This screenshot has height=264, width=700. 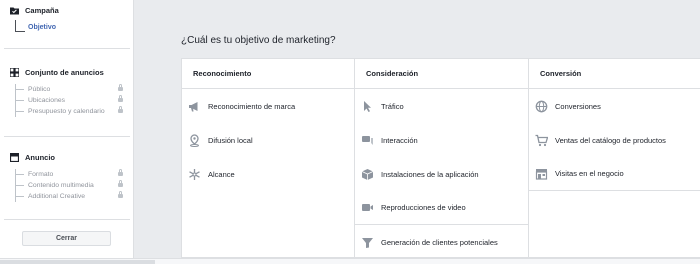 I want to click on sidebar-section-title: Conjunto de anuncios, so click(x=64, y=72).